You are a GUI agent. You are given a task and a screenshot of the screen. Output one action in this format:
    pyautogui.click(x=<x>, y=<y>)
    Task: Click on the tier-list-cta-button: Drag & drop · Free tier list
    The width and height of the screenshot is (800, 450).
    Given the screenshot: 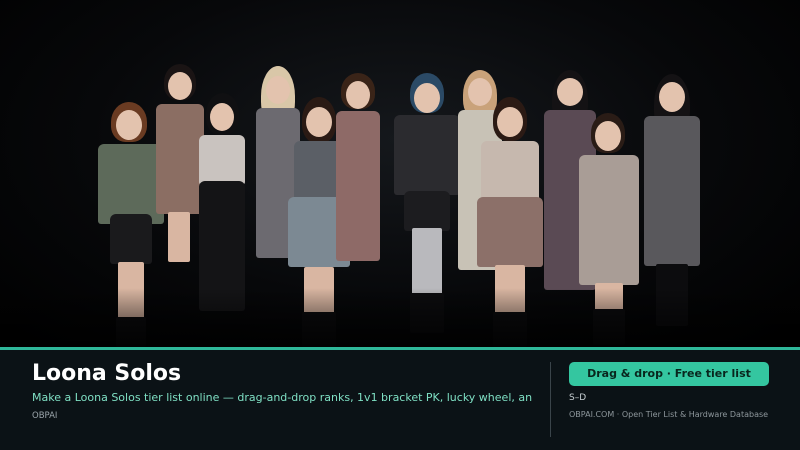 What is the action you would take?
    pyautogui.click(x=669, y=374)
    